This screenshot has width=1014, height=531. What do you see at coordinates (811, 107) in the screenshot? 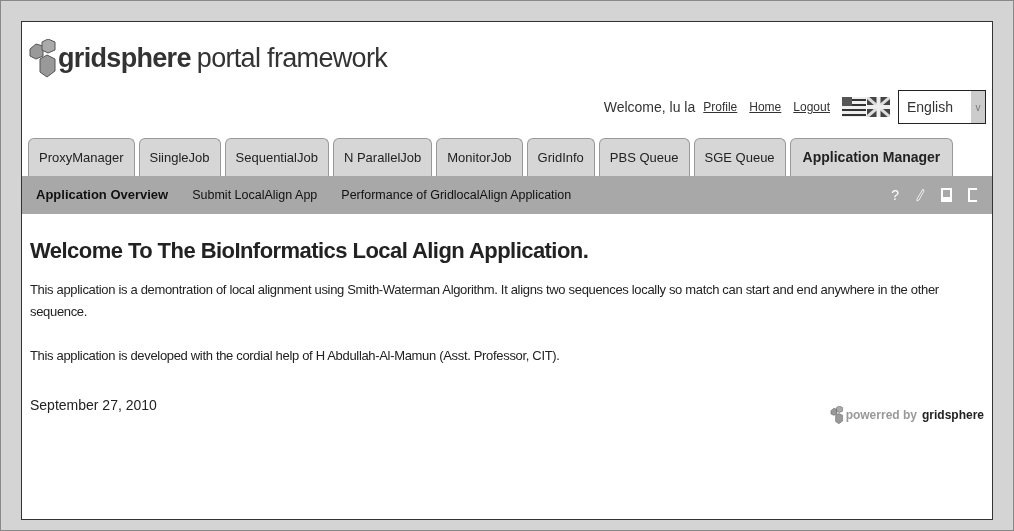
I see `header-link: Logout` at bounding box center [811, 107].